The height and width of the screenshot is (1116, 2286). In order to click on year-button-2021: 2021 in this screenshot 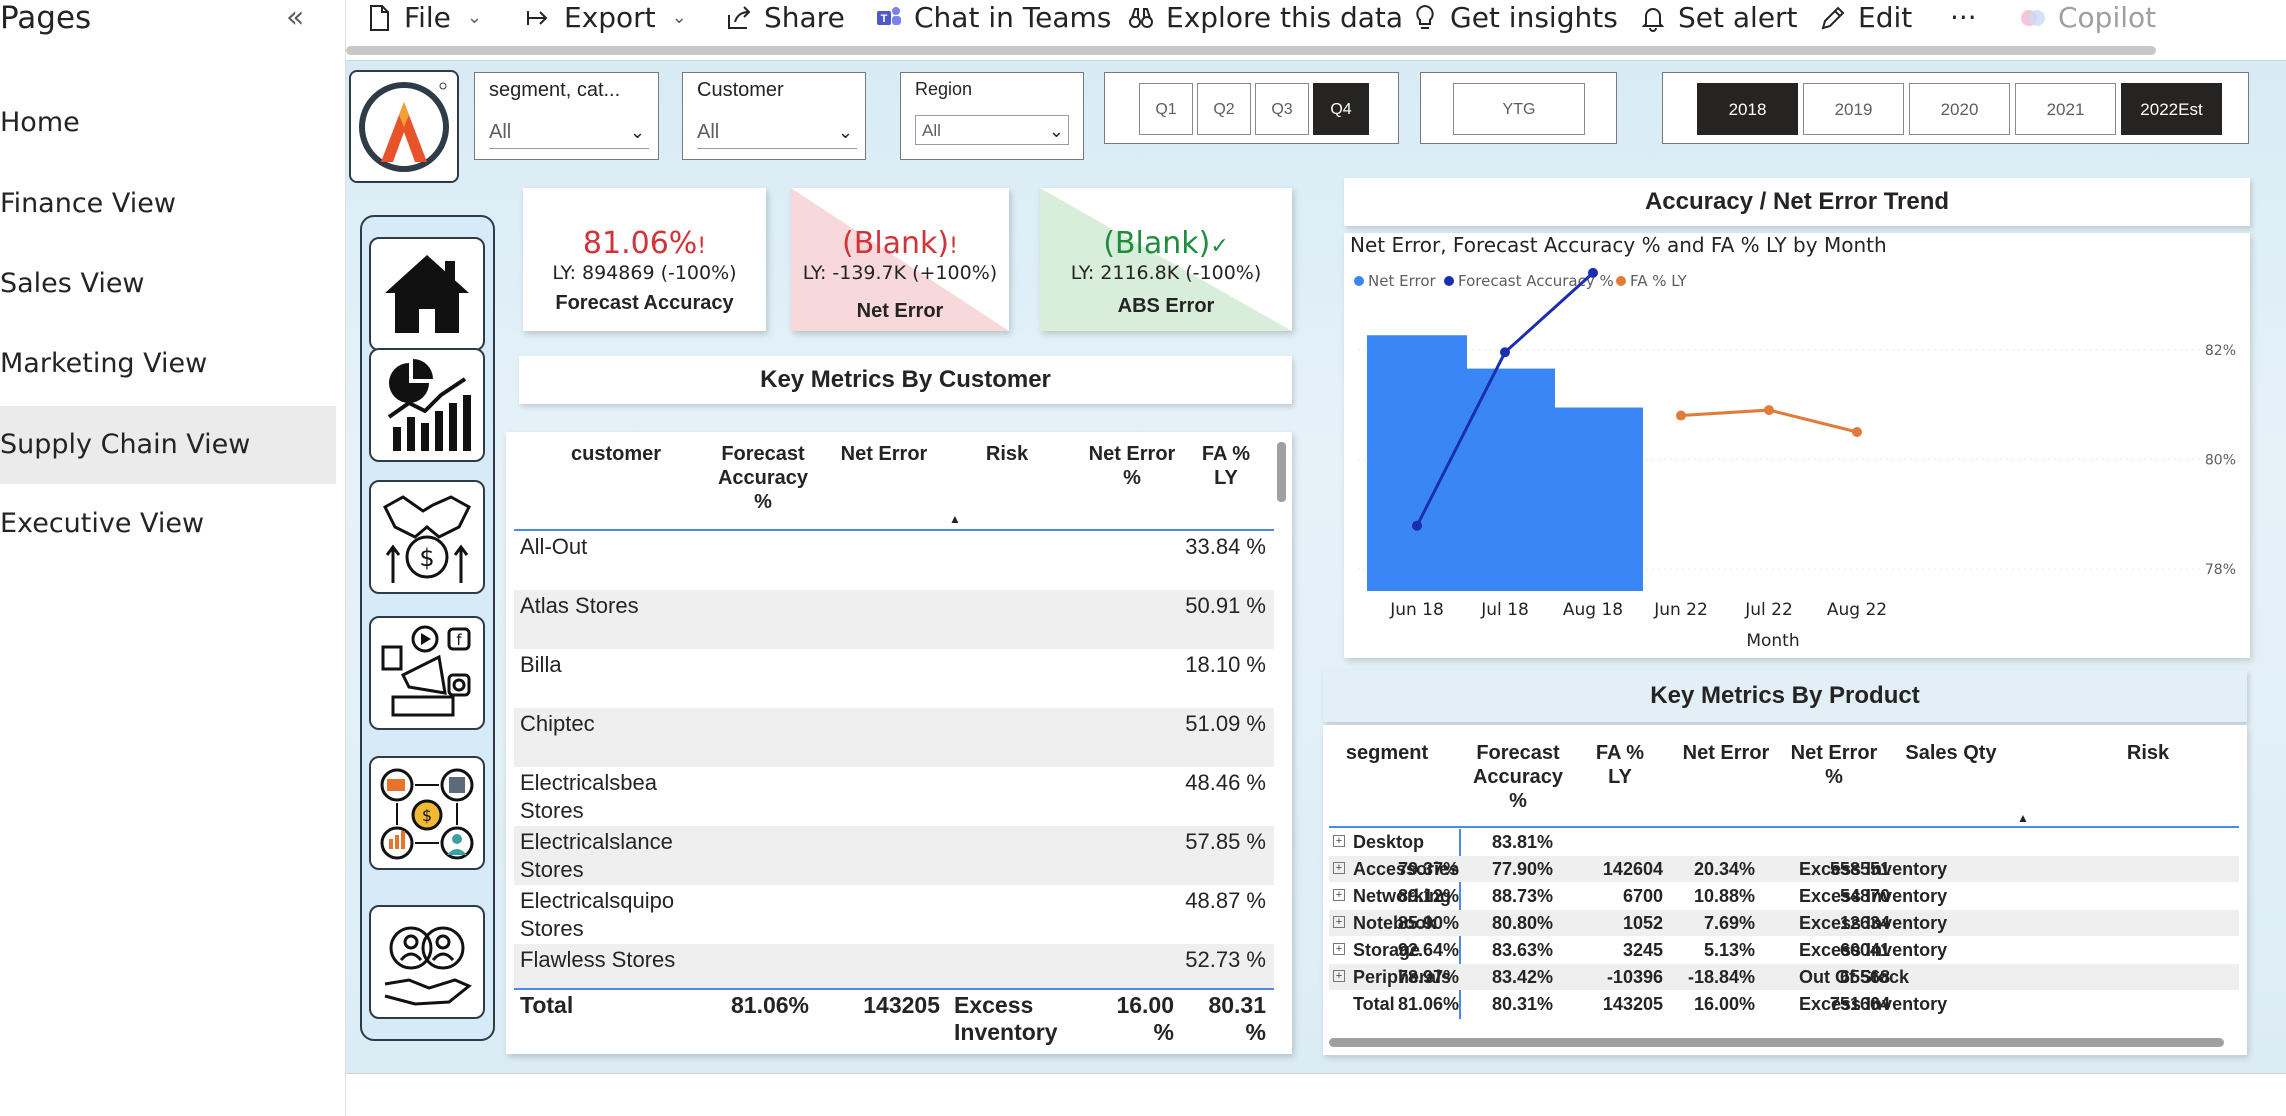, I will do `click(2065, 109)`.